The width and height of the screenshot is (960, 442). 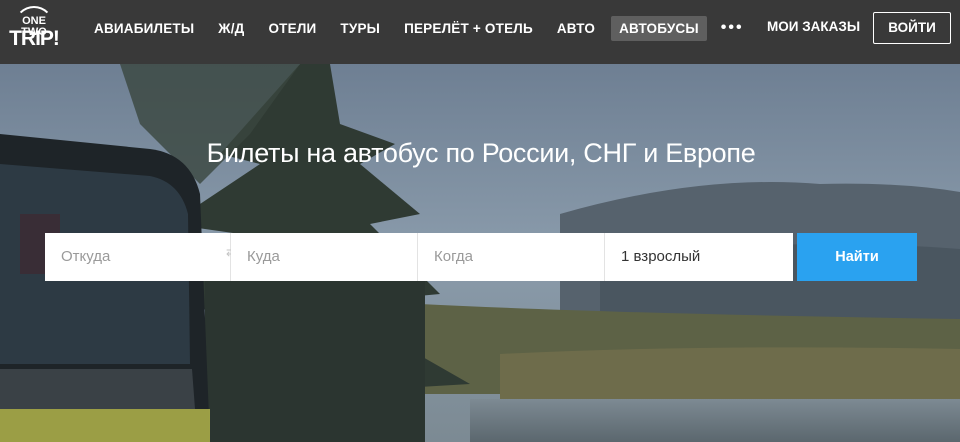 I want to click on nav-item-tours: ТУРЫ, so click(x=360, y=28).